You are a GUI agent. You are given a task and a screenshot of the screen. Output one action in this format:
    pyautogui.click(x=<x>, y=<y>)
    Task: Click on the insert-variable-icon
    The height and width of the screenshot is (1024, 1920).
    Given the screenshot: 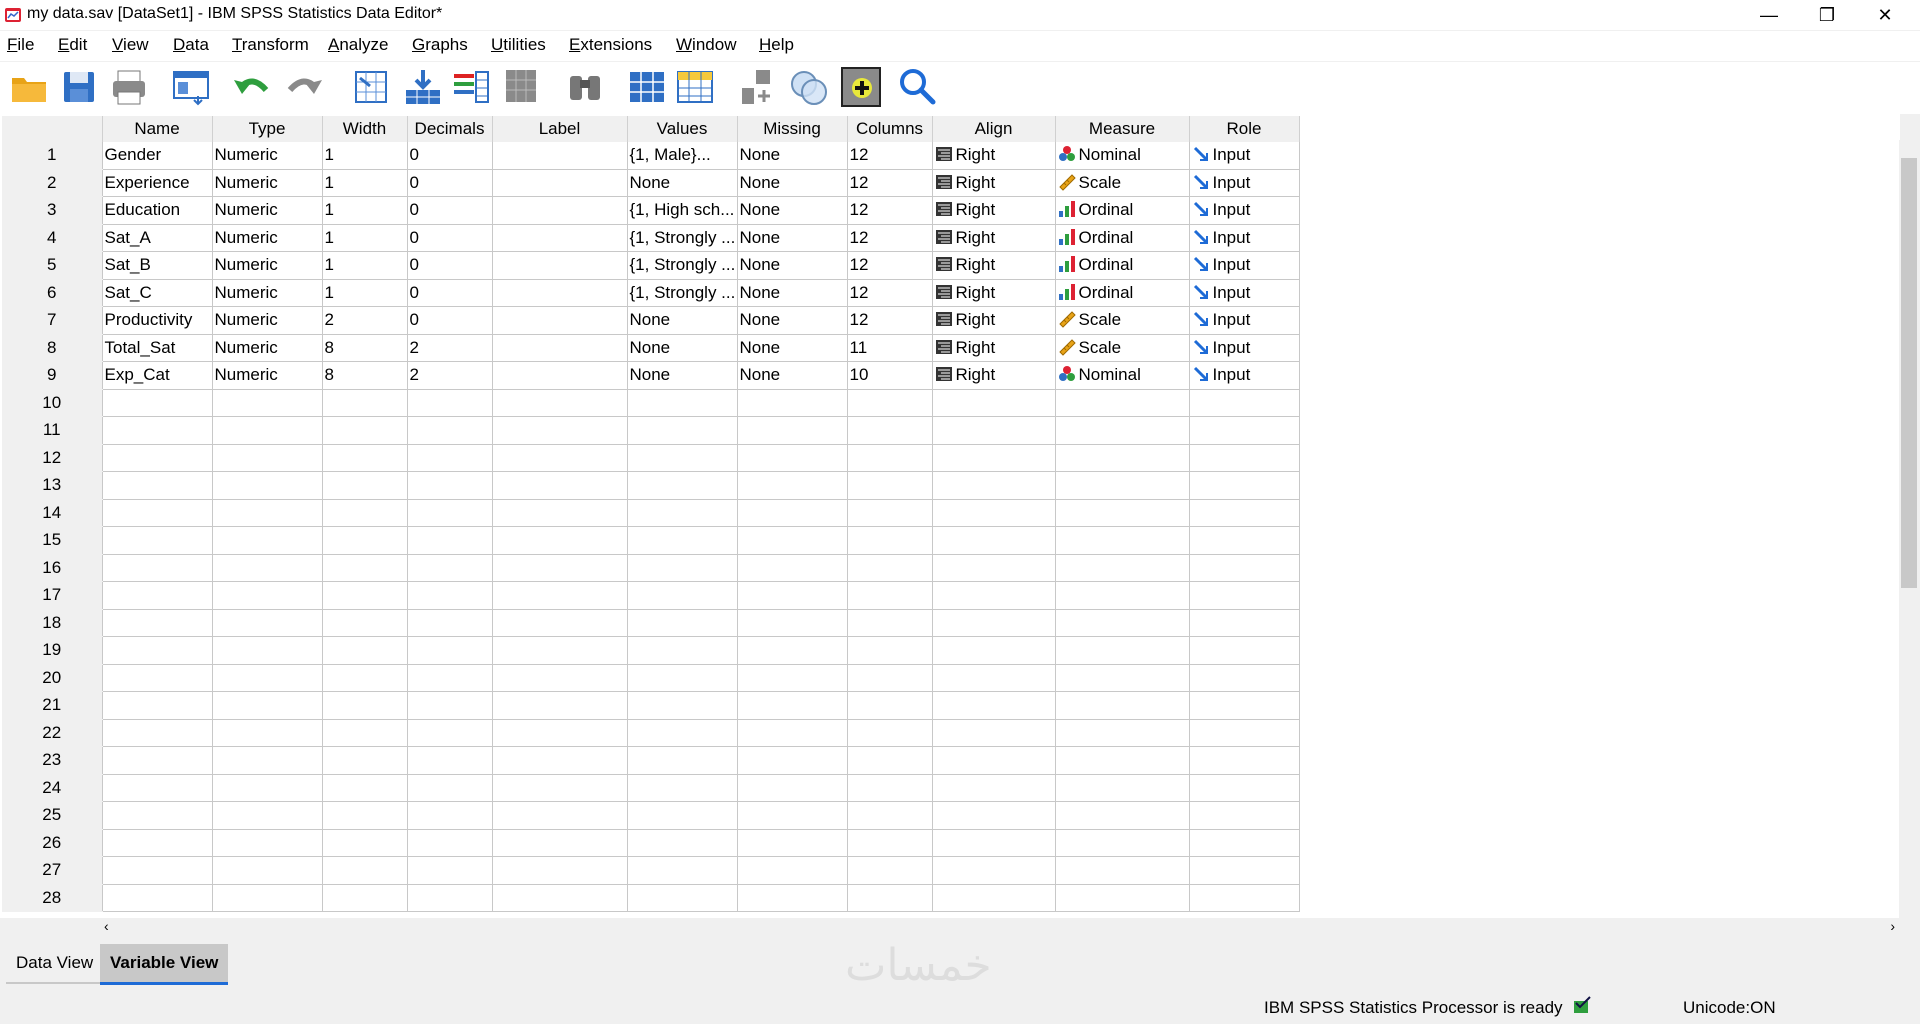 What is the action you would take?
    pyautogui.click(x=695, y=87)
    